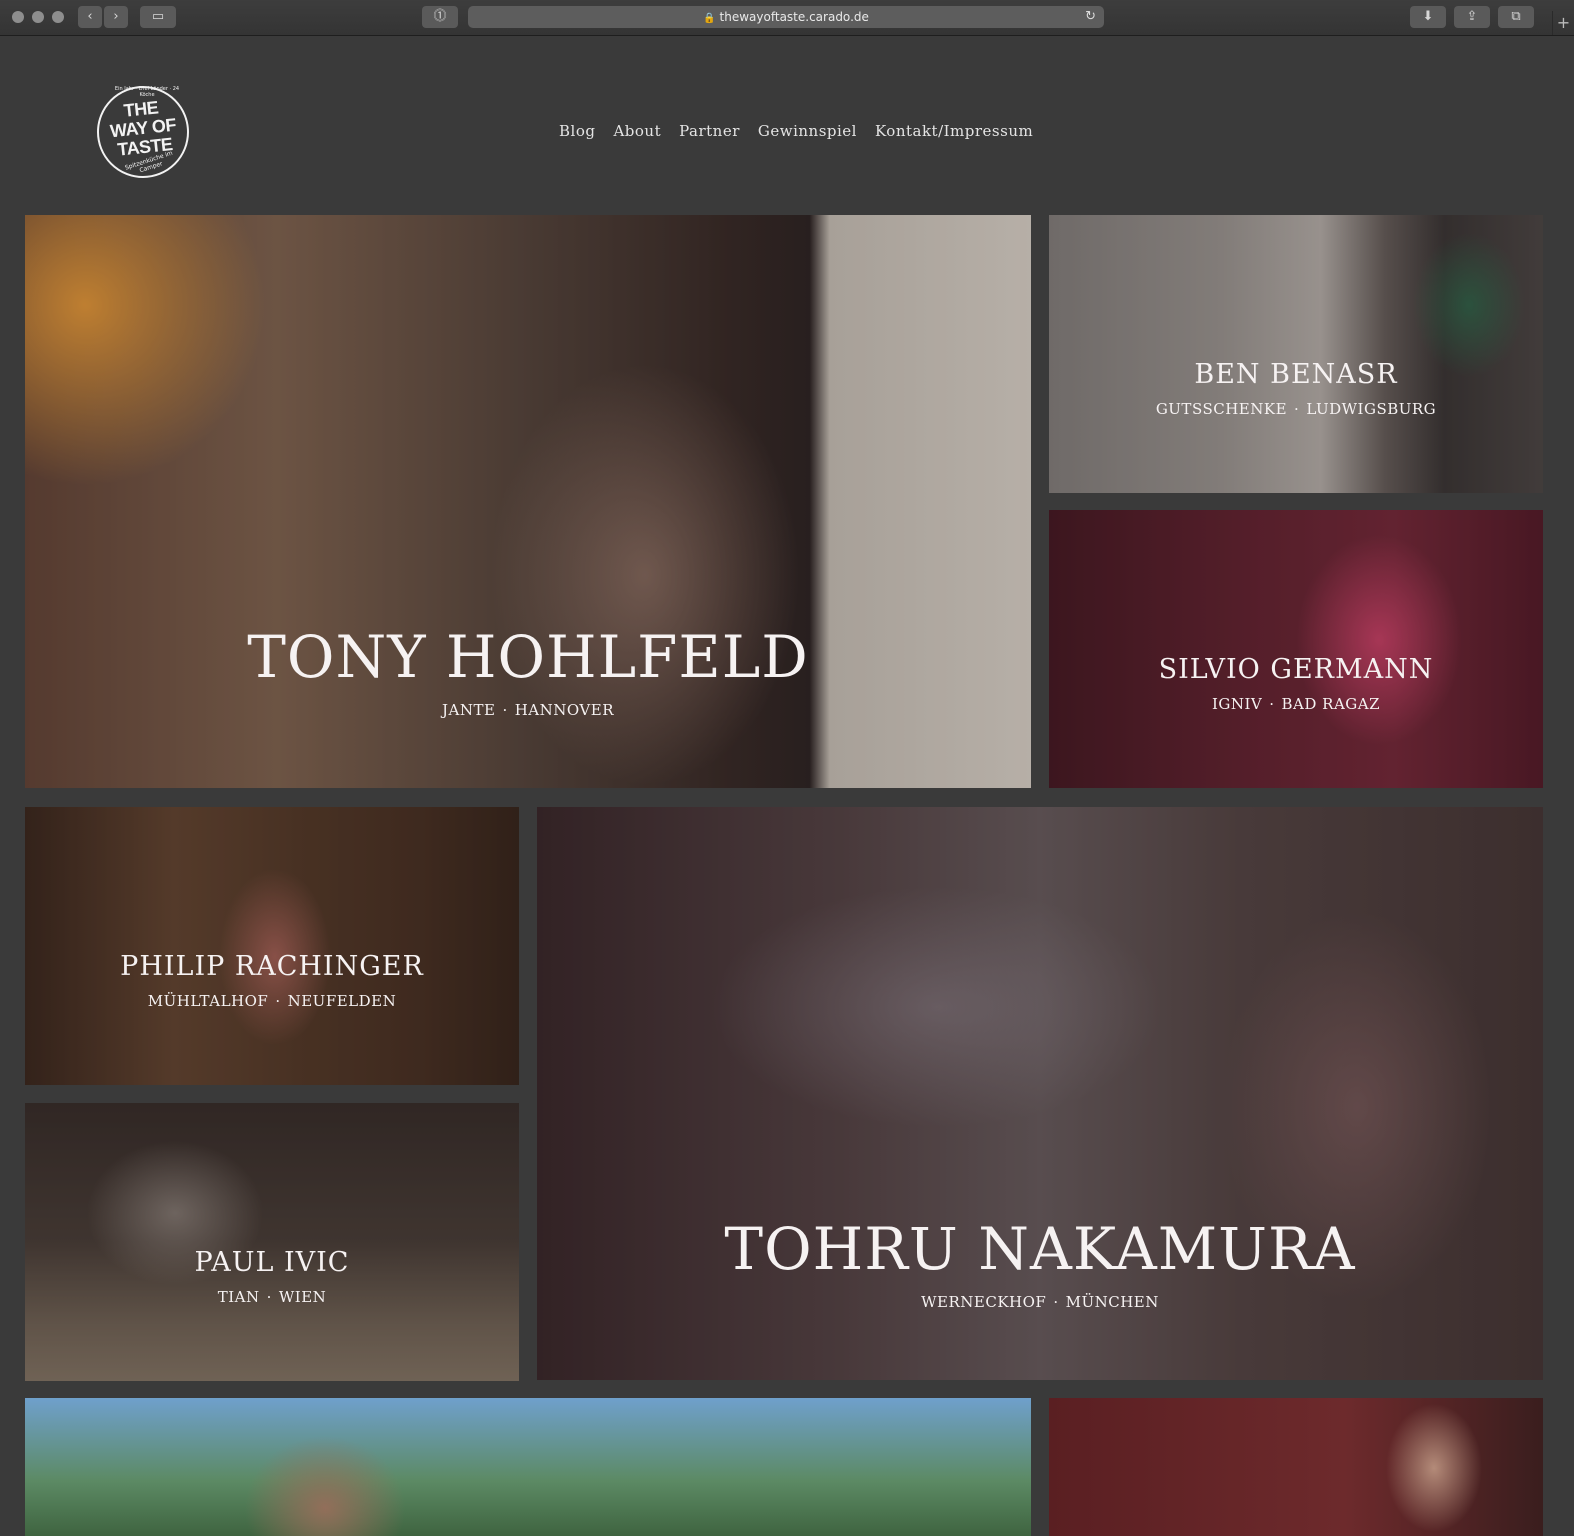 Image resolution: width=1574 pixels, height=1536 pixels. Describe the element at coordinates (1296, 409) in the screenshot. I see `chef-location: GUTSSCHENKE · LUDWIGSBURG` at that location.